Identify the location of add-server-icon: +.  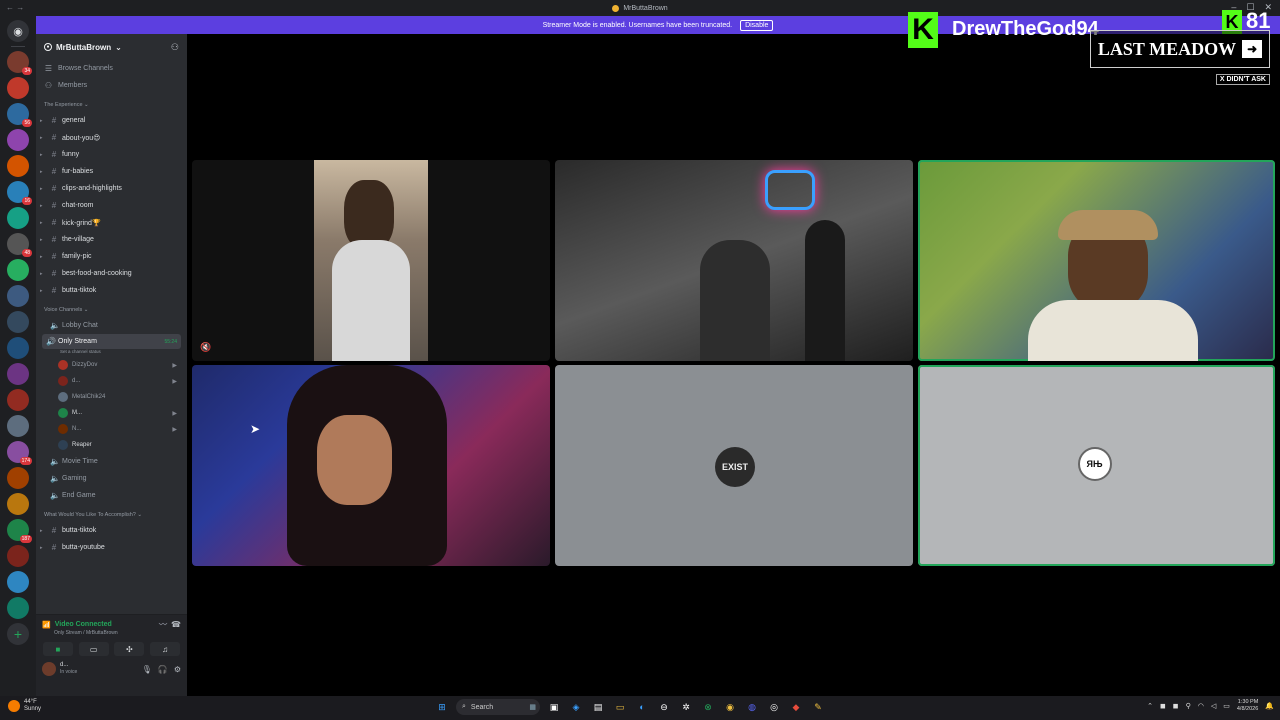
(18, 634).